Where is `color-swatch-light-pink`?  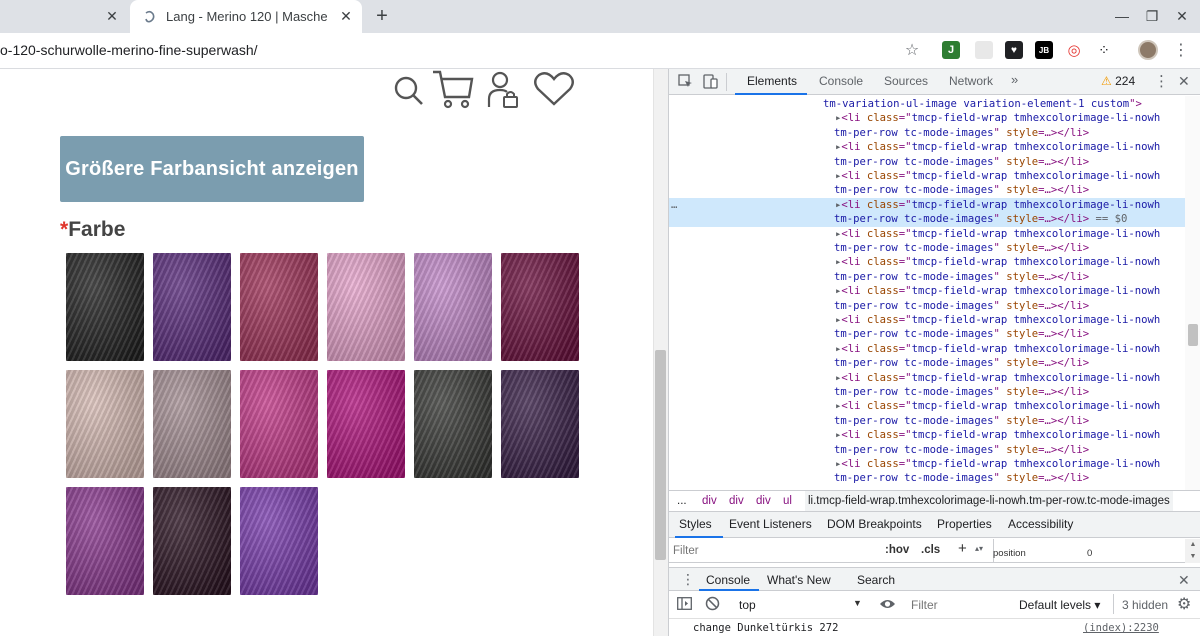
color-swatch-light-pink is located at coordinates (366, 307).